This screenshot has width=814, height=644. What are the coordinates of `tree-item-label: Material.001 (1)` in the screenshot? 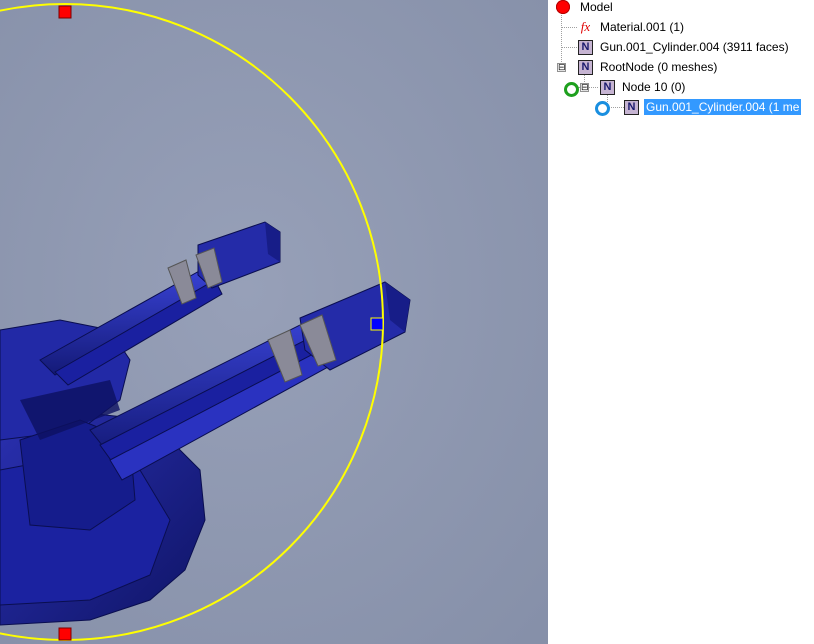 It's located at (642, 27).